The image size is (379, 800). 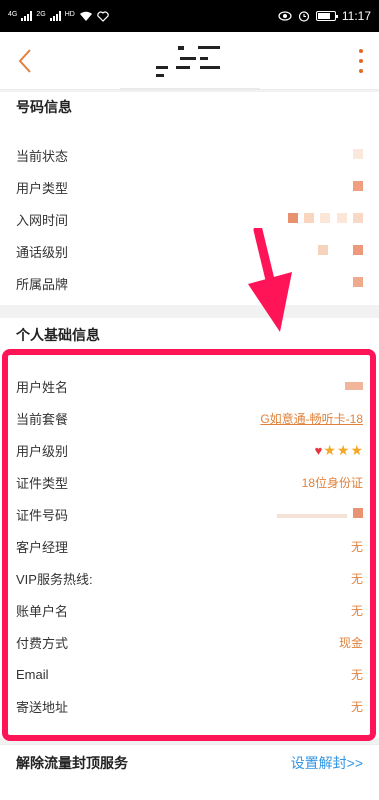 What do you see at coordinates (270, 280) in the screenshot?
I see `pointer-arrow-icon` at bounding box center [270, 280].